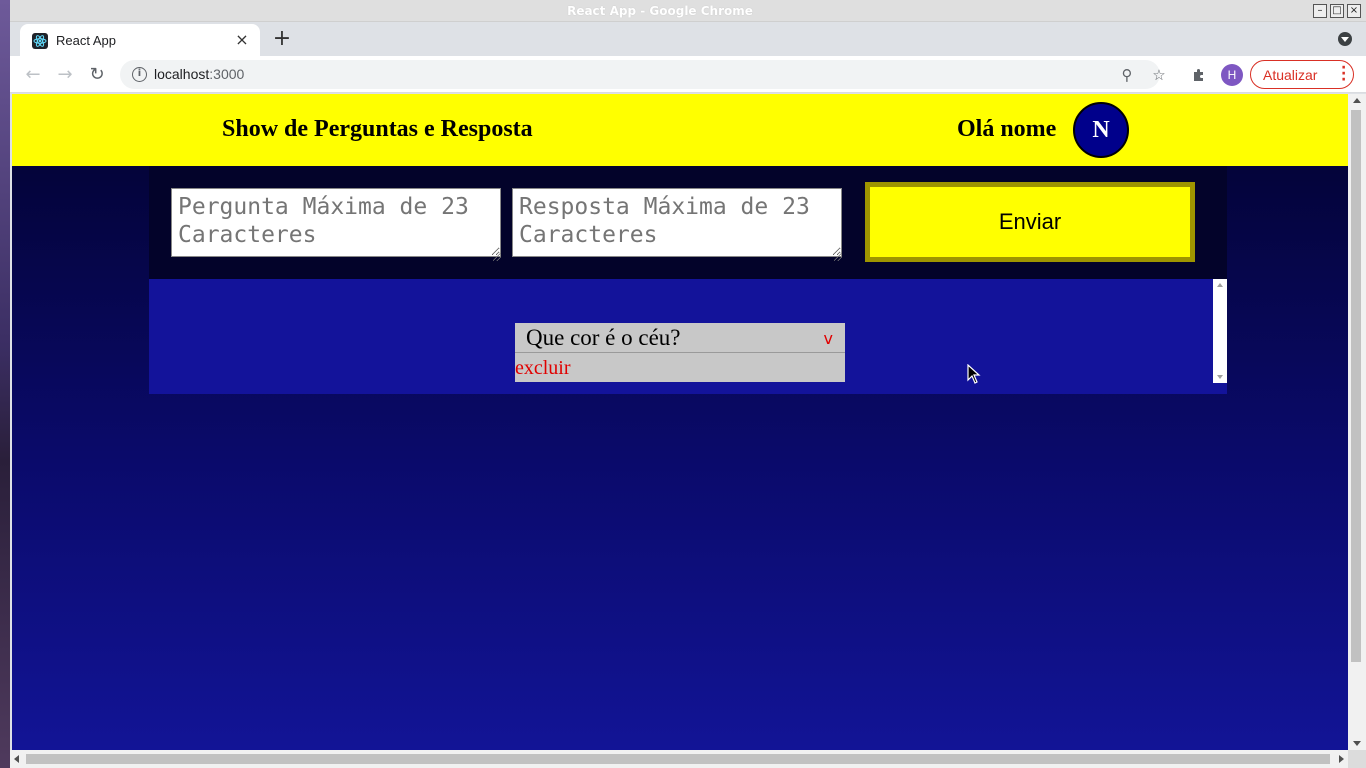  I want to click on app-header: Show de Perguntas e Resposta Olá nome N, so click(680, 130).